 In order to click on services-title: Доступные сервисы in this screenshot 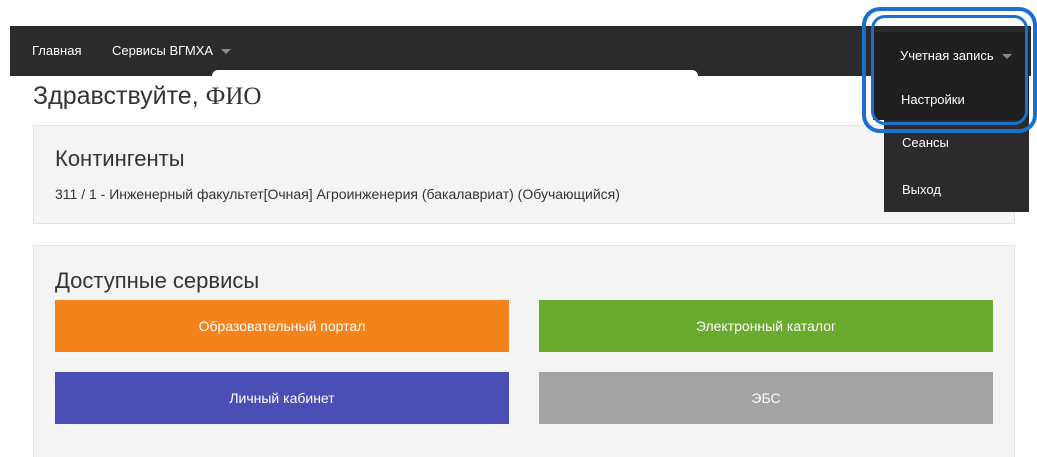, I will do `click(157, 280)`.